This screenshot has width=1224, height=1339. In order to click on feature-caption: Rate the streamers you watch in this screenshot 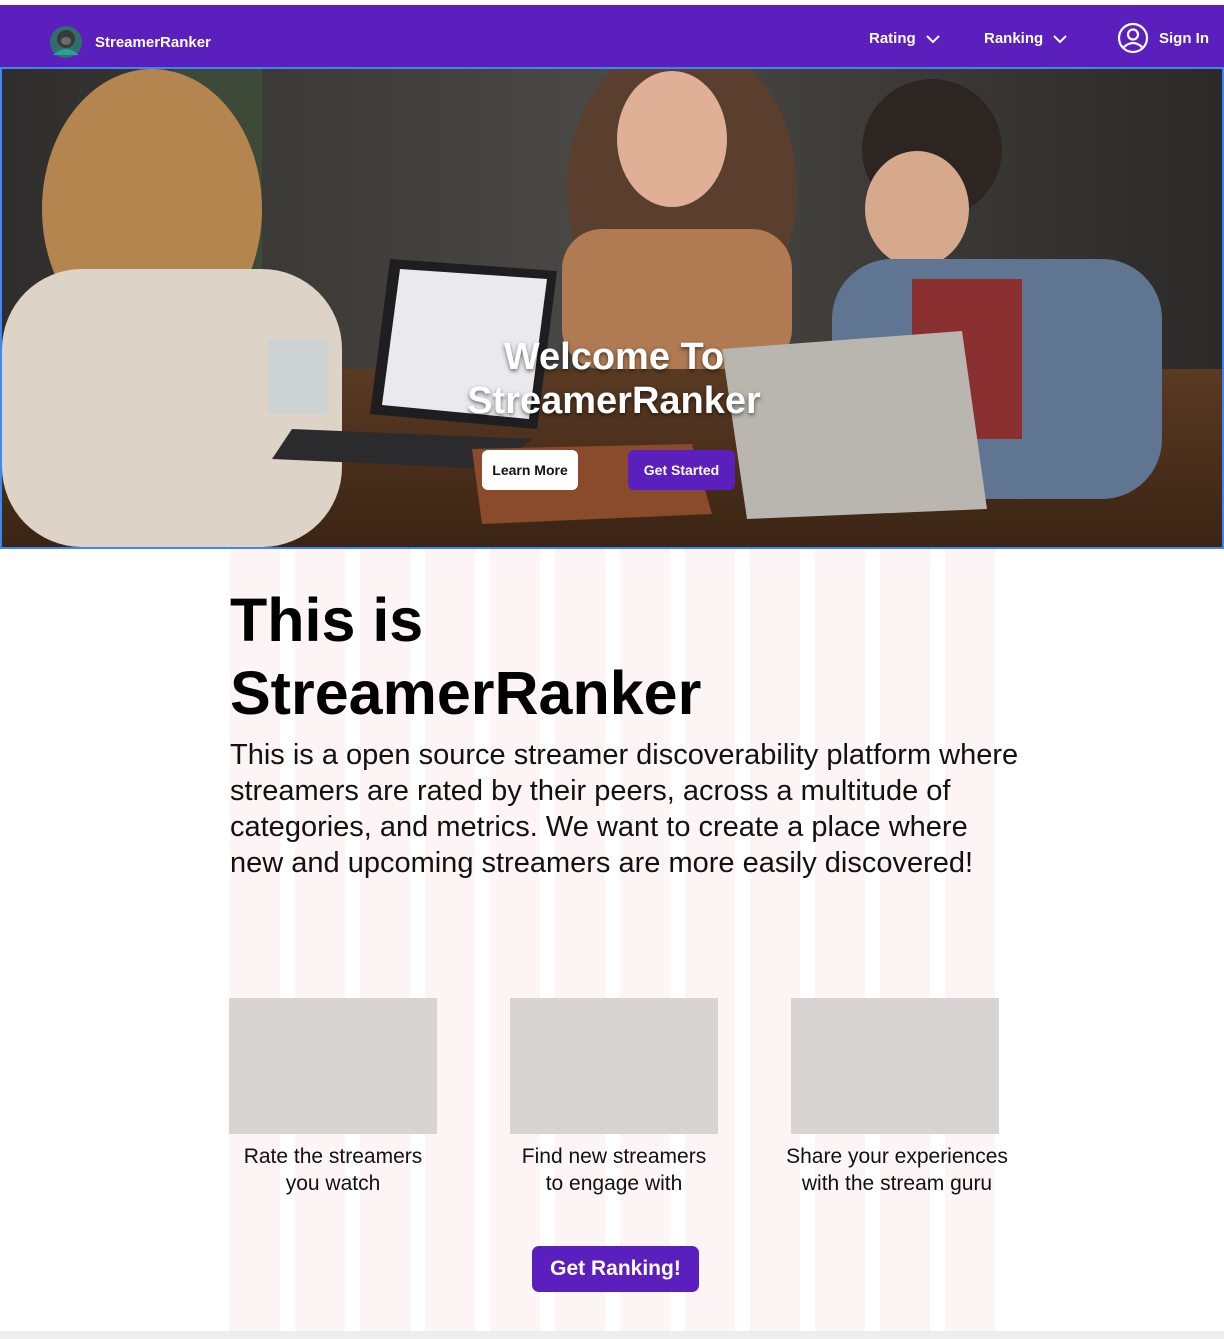, I will do `click(333, 1170)`.